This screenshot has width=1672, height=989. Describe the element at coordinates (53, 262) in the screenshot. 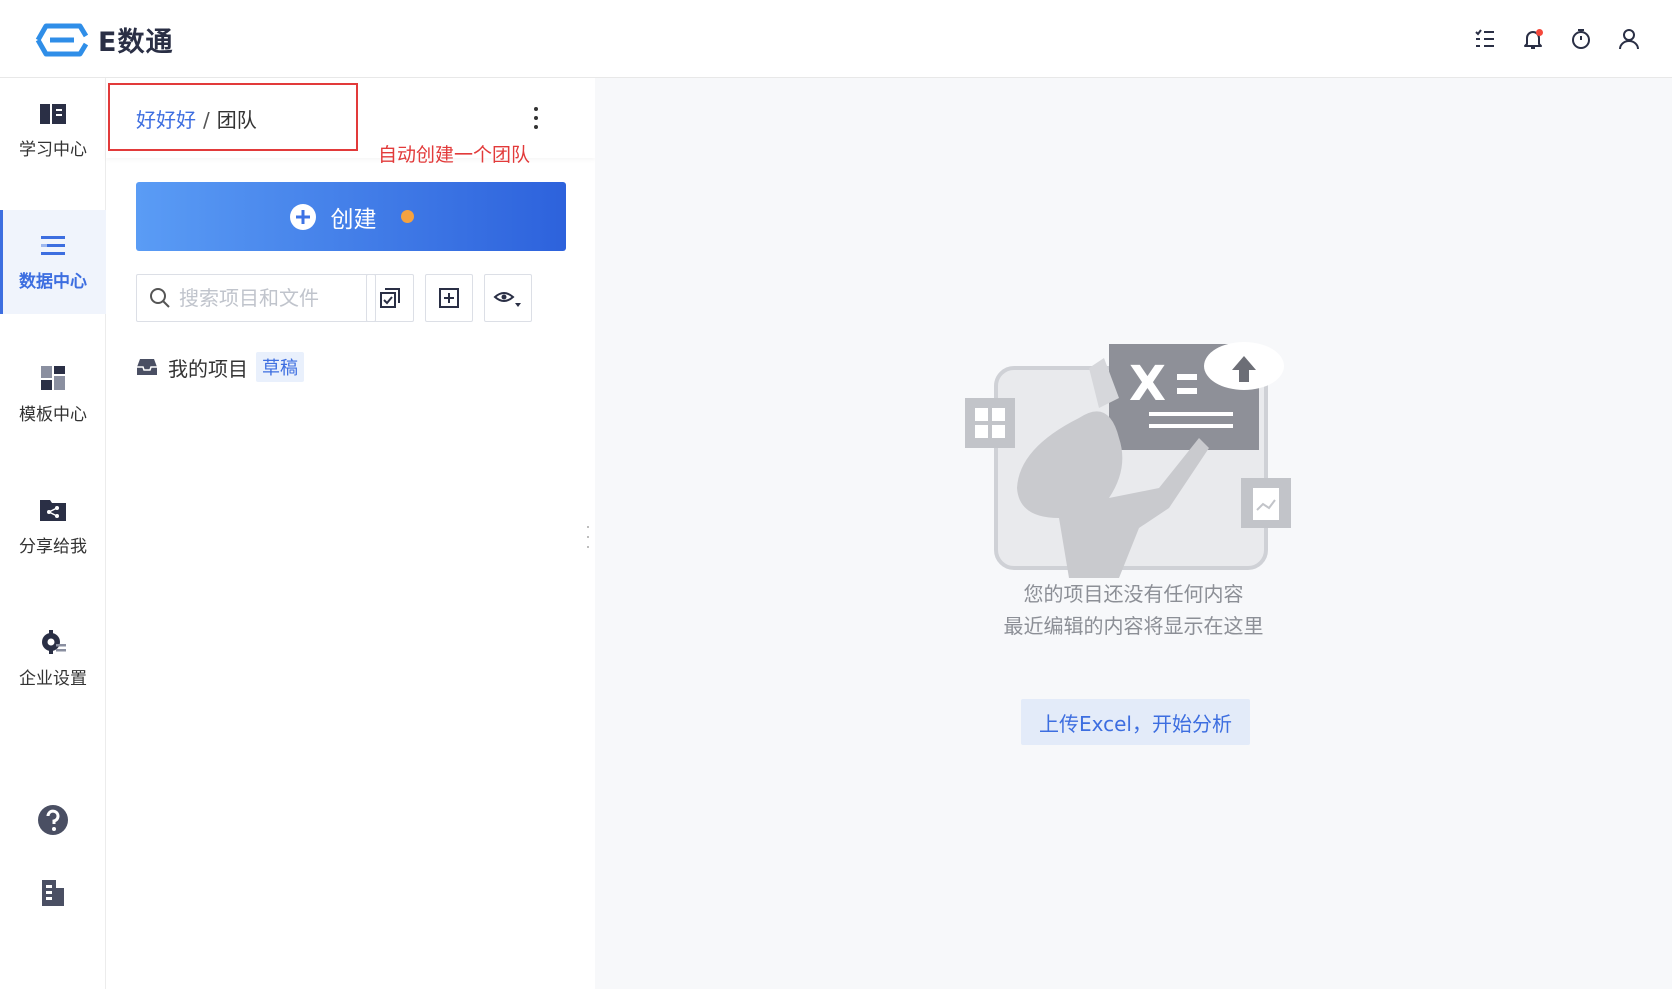

I see `nav-item-data-center: 数据中心` at that location.